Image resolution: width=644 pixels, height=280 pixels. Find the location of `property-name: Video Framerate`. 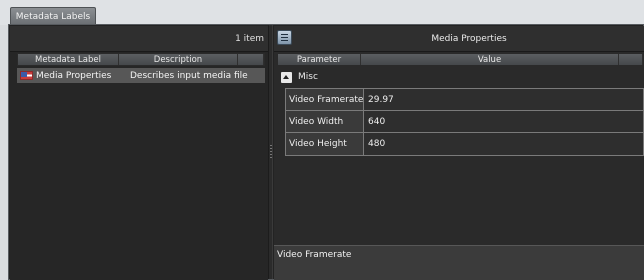

property-name: Video Framerate is located at coordinates (325, 99).